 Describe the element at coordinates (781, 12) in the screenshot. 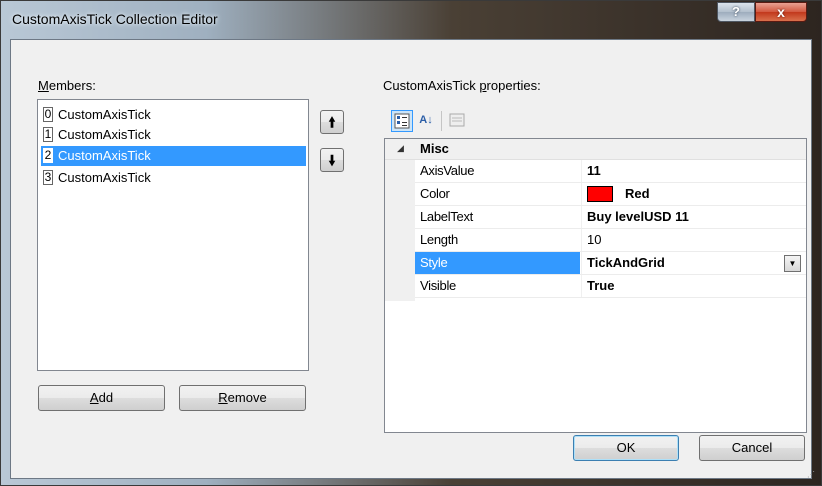

I see `close-button: x` at that location.